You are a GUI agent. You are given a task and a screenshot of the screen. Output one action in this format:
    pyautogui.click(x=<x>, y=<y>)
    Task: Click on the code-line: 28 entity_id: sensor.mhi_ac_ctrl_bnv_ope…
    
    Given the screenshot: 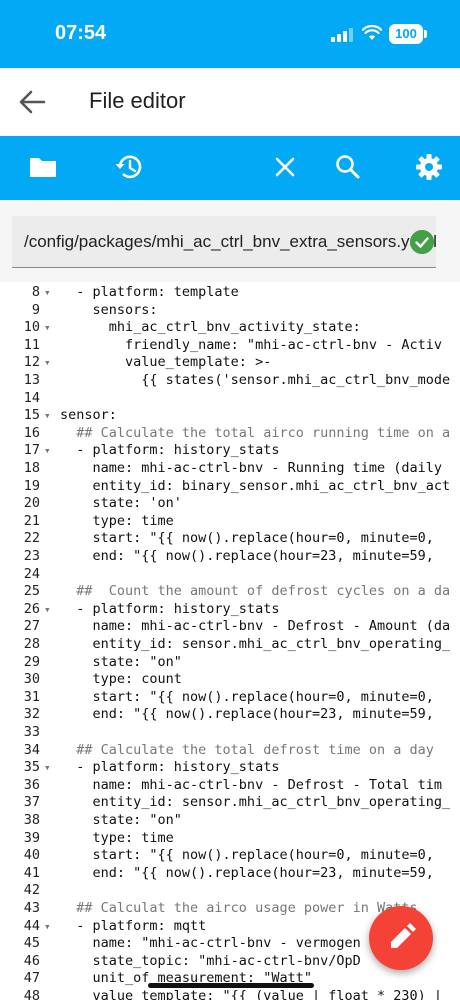 What is the action you would take?
    pyautogui.click(x=230, y=645)
    